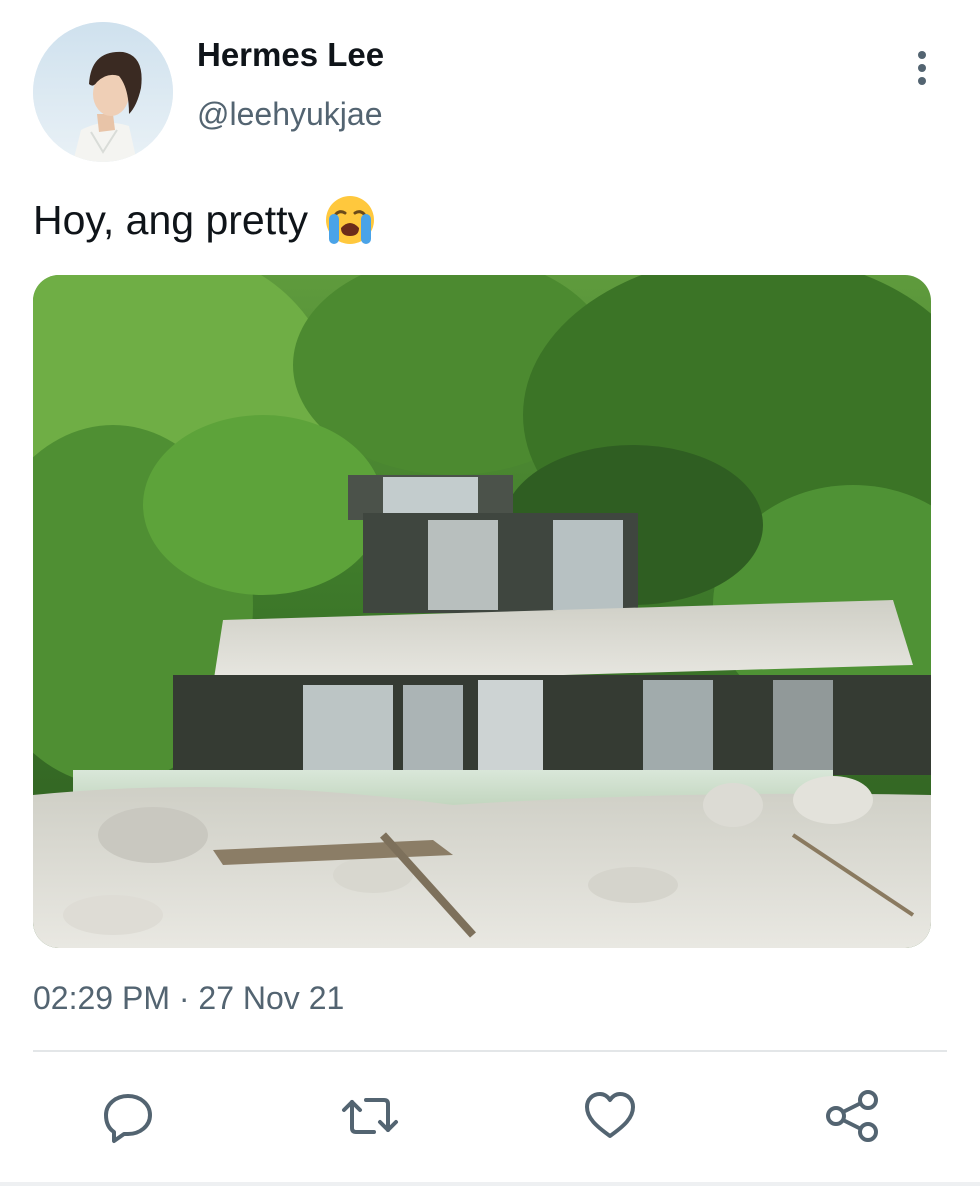 This screenshot has height=1200, width=980. What do you see at coordinates (189, 998) in the screenshot?
I see `tweet-timestamp: 02:29 PM · 27 Nov 21` at bounding box center [189, 998].